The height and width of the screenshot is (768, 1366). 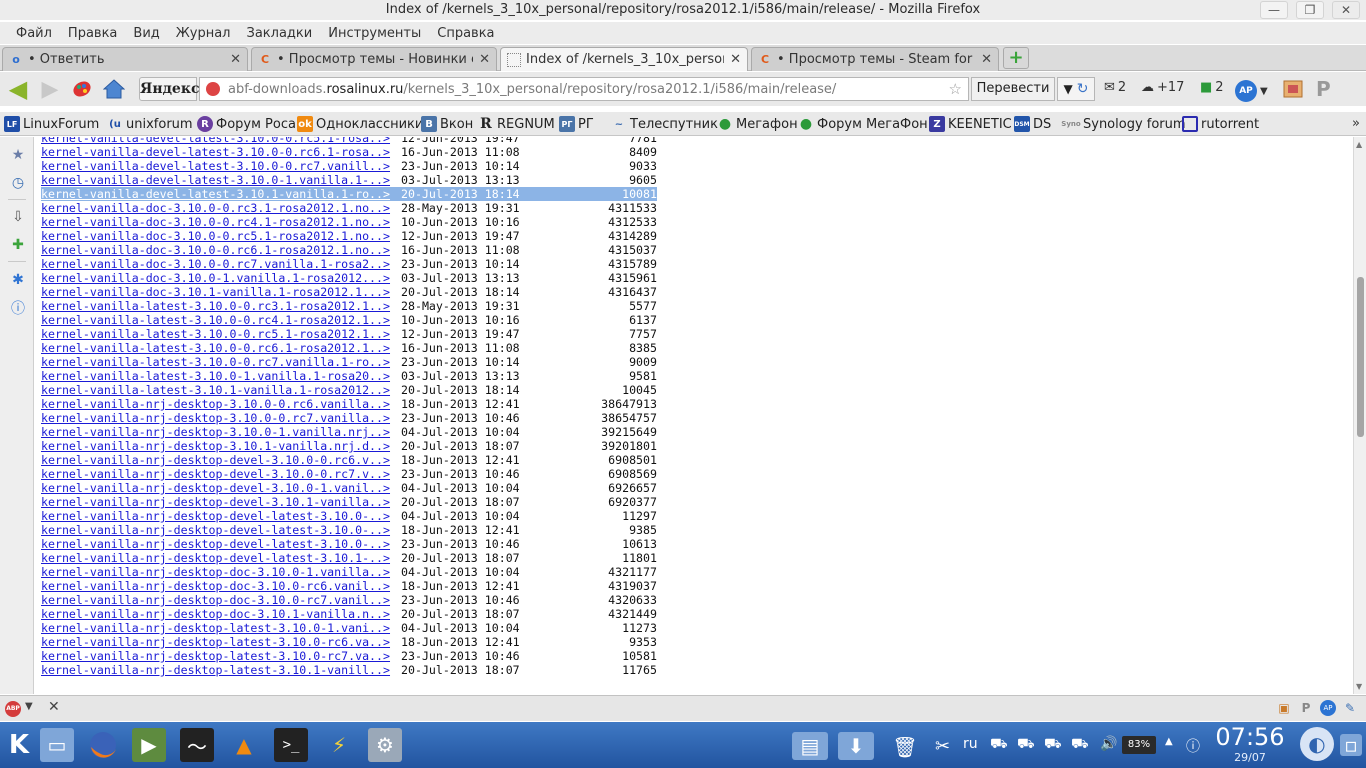 I want to click on stamp-small-icon: ▣, so click(x=1284, y=708).